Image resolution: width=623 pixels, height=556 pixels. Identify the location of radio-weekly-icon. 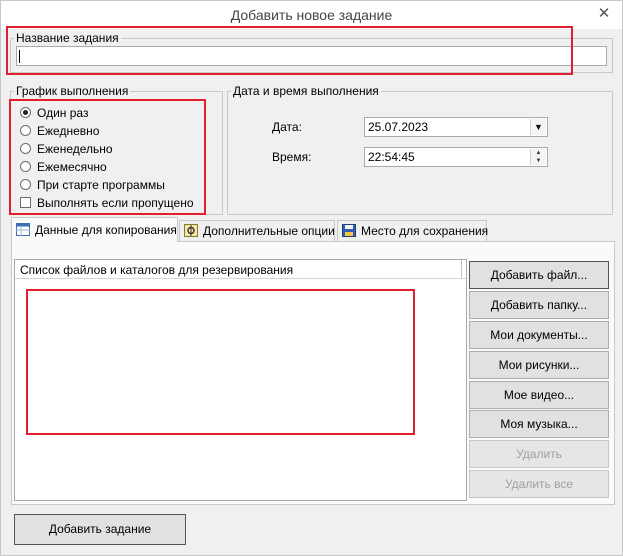
(25, 148).